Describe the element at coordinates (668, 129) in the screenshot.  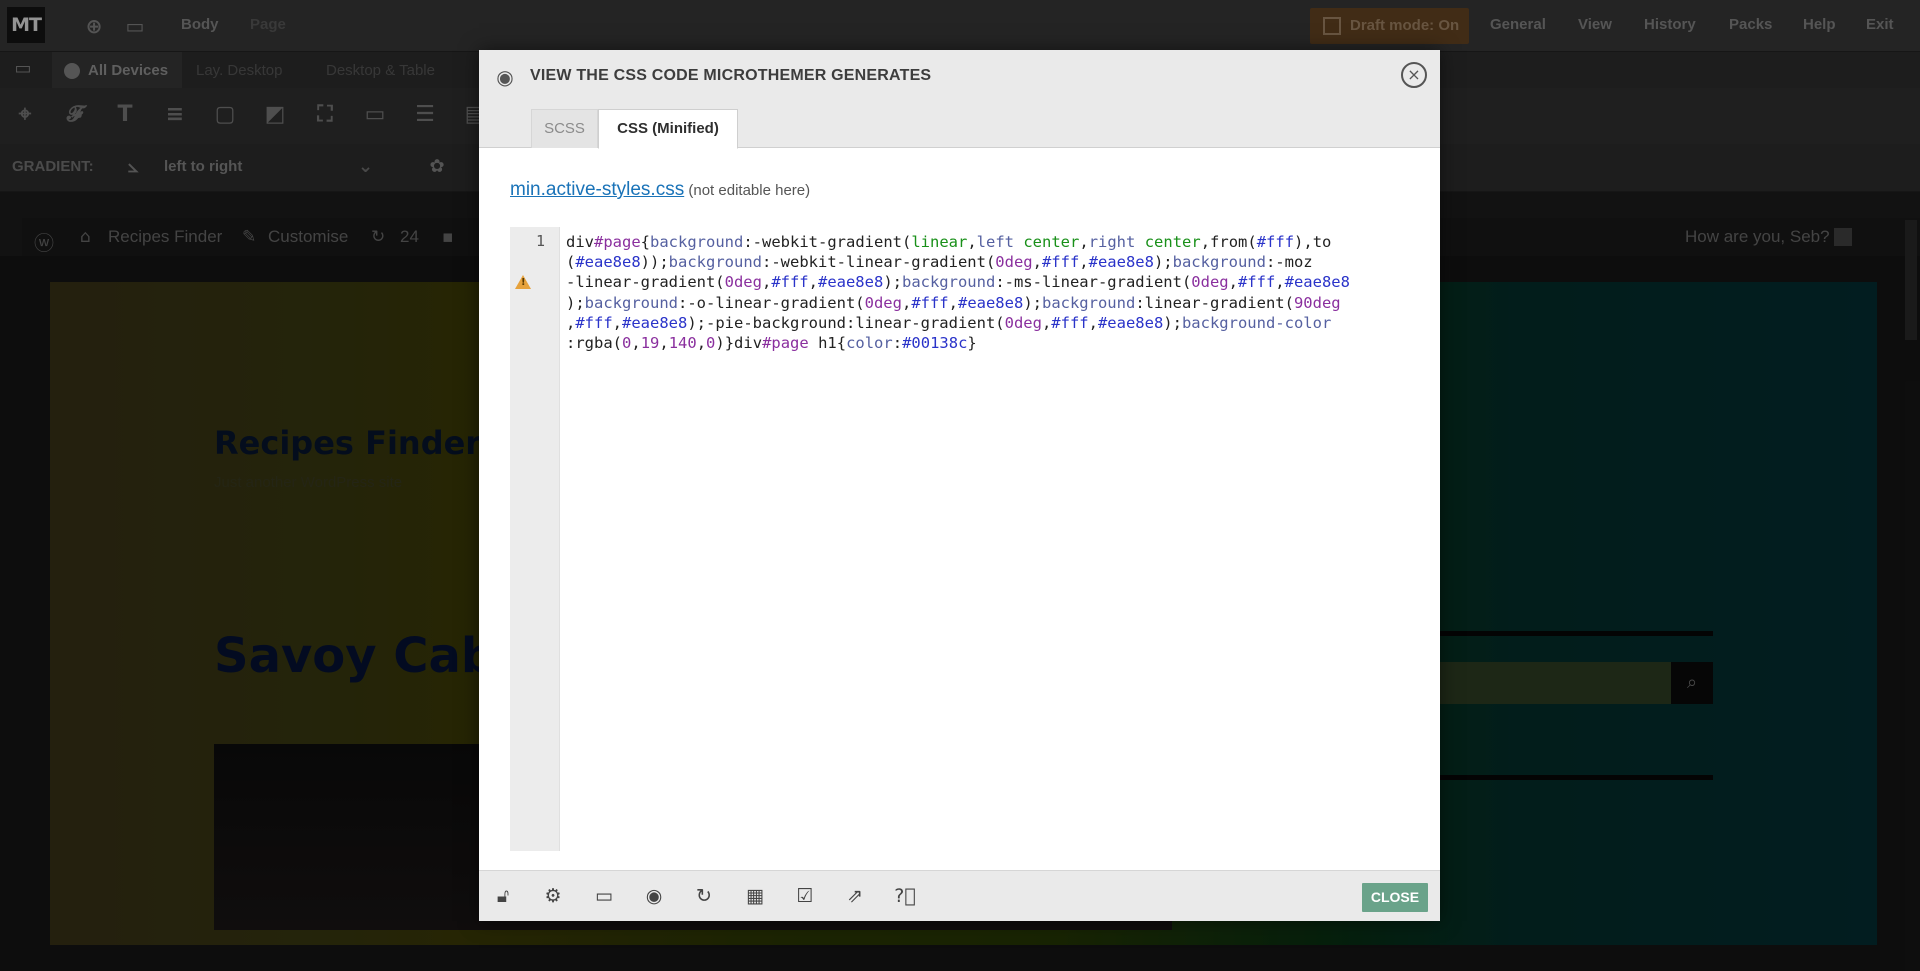
I see `tab-css-minified: CSS (Minified)` at that location.